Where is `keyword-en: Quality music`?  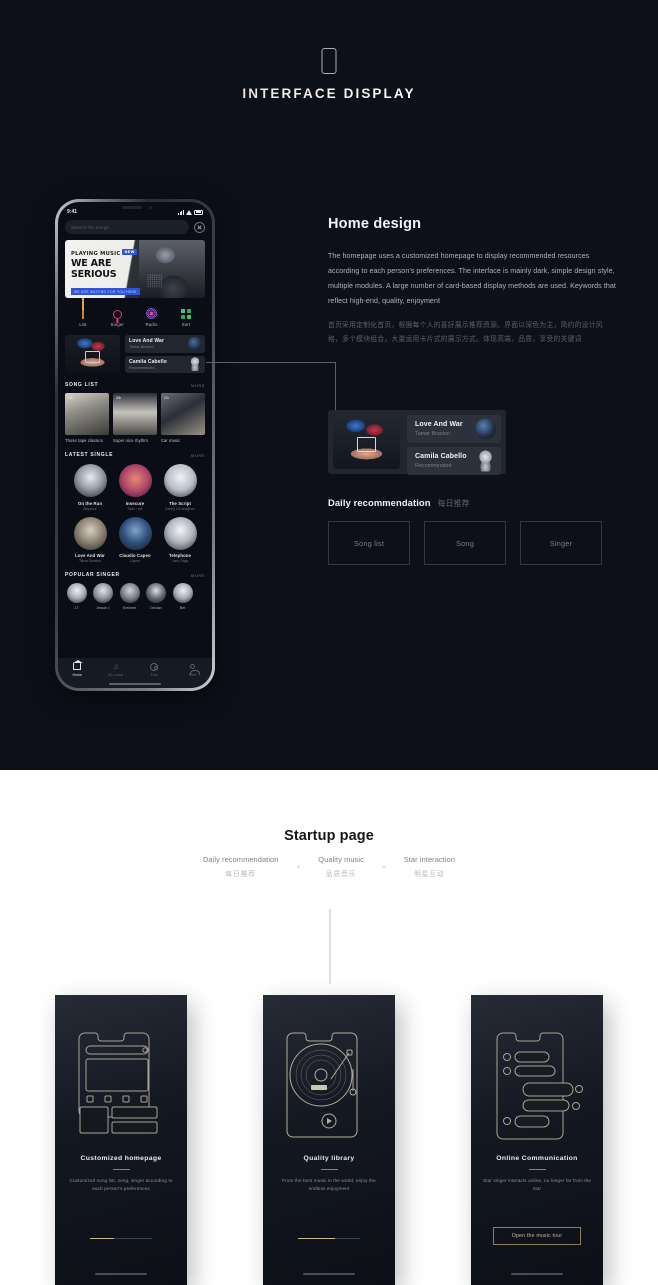 keyword-en: Quality music is located at coordinates (341, 859).